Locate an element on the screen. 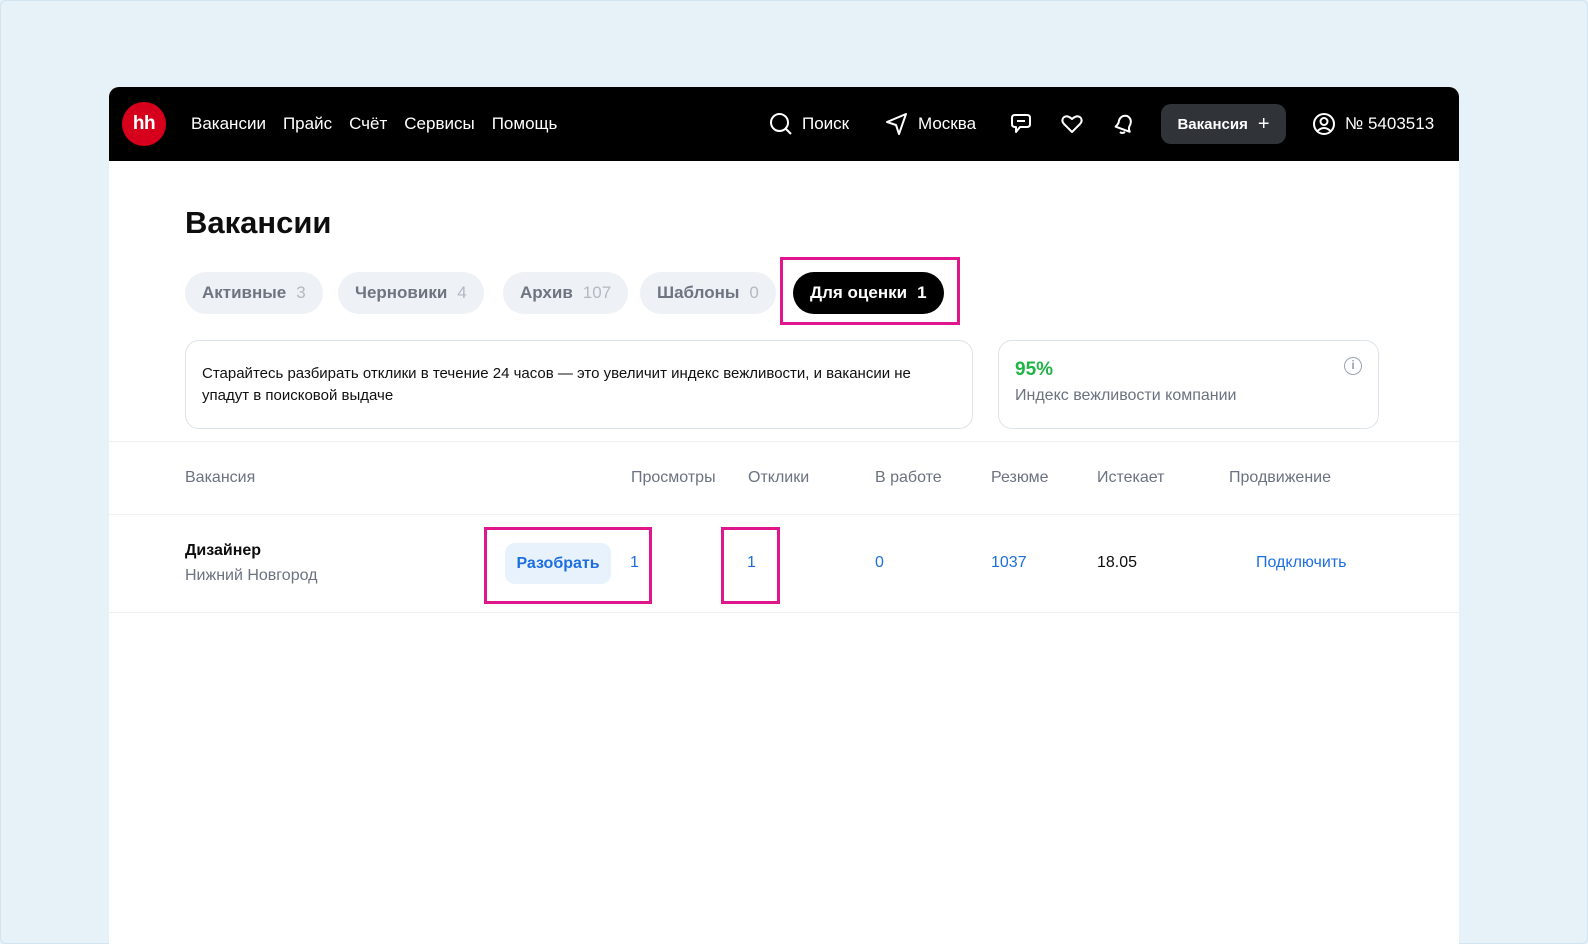 The image size is (1588, 944). info-icon: i is located at coordinates (1353, 366).